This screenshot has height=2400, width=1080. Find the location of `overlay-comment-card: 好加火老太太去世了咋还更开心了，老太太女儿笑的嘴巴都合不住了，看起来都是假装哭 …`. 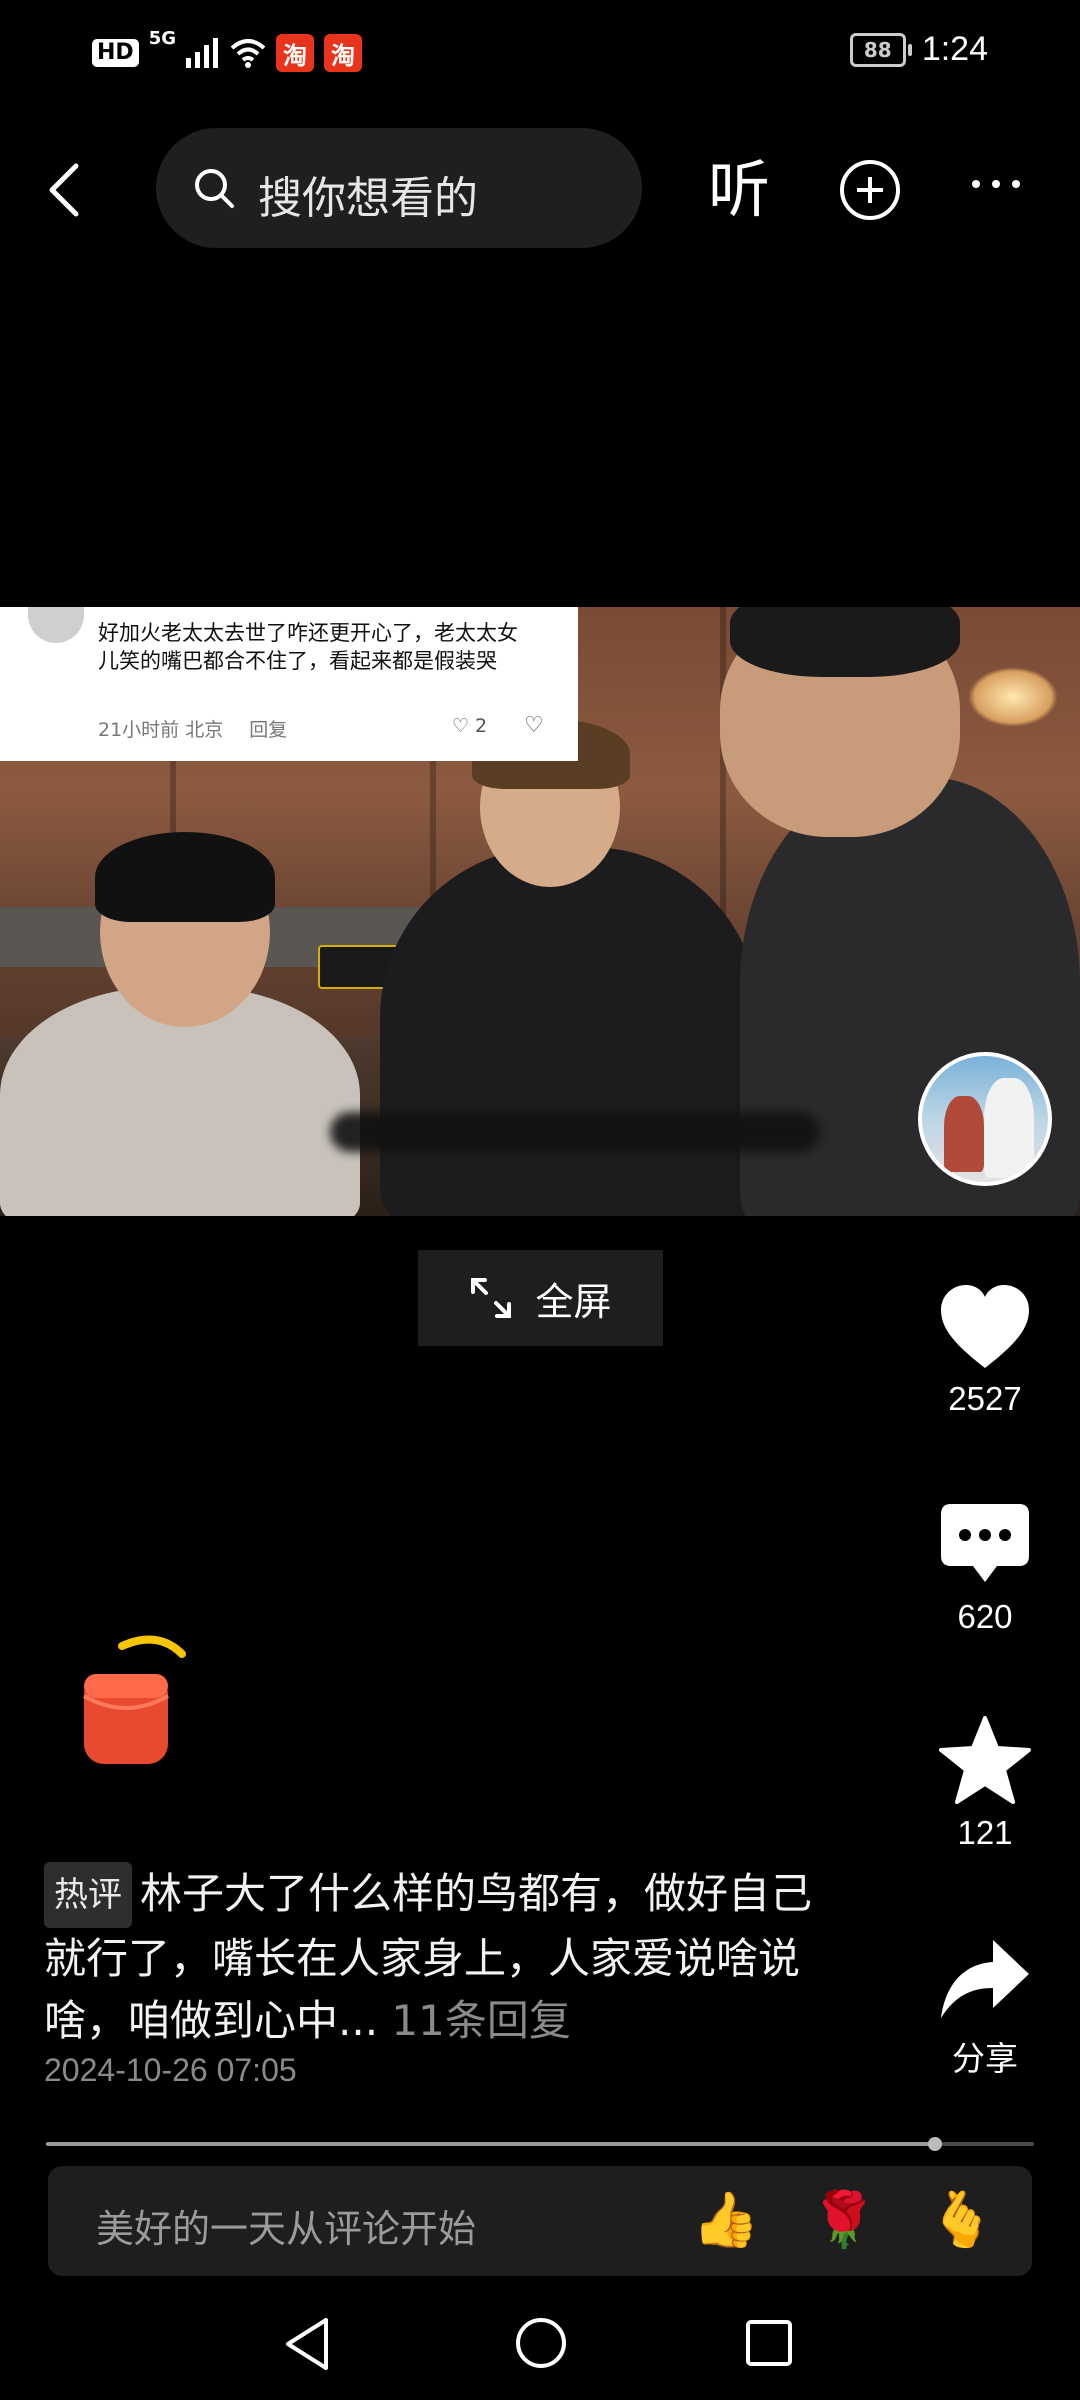

overlay-comment-card: 好加火老太太去世了咋还更开心了，老太太女儿笑的嘴巴都合不住了，看起来都是假装哭 … is located at coordinates (289, 684).